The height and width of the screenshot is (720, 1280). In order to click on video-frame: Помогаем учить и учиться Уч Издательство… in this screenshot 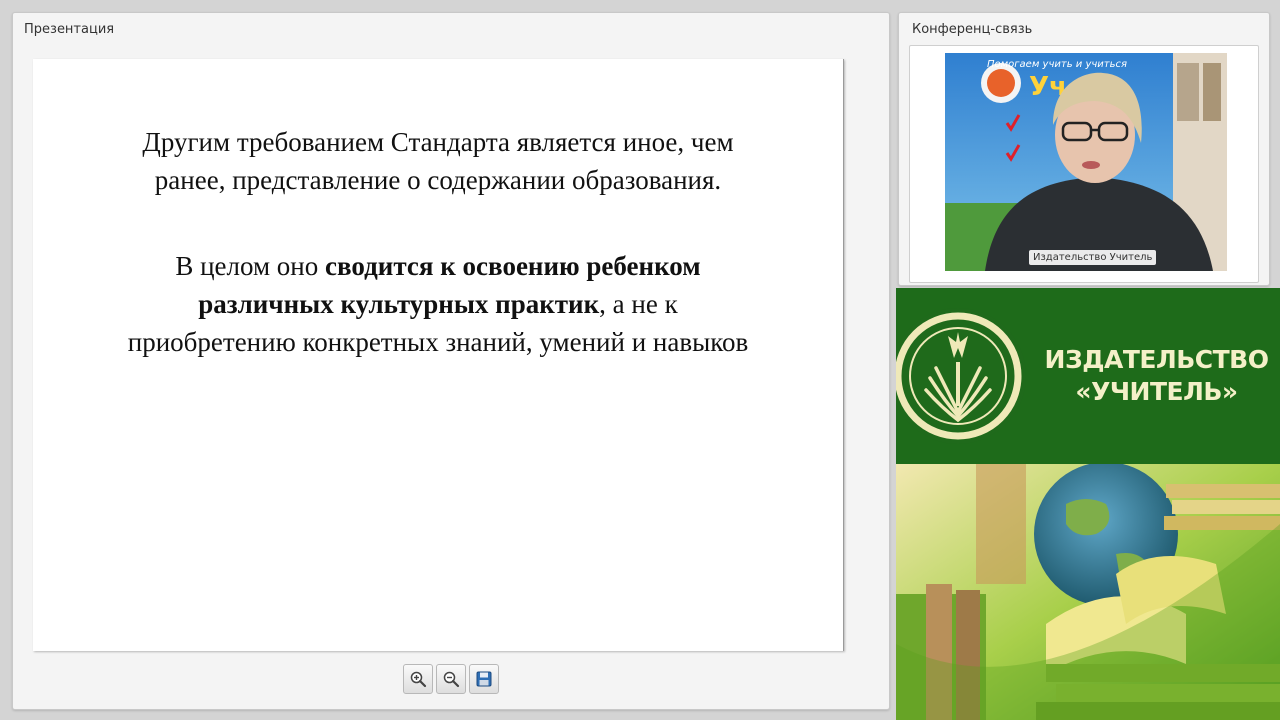, I will do `click(1084, 164)`.